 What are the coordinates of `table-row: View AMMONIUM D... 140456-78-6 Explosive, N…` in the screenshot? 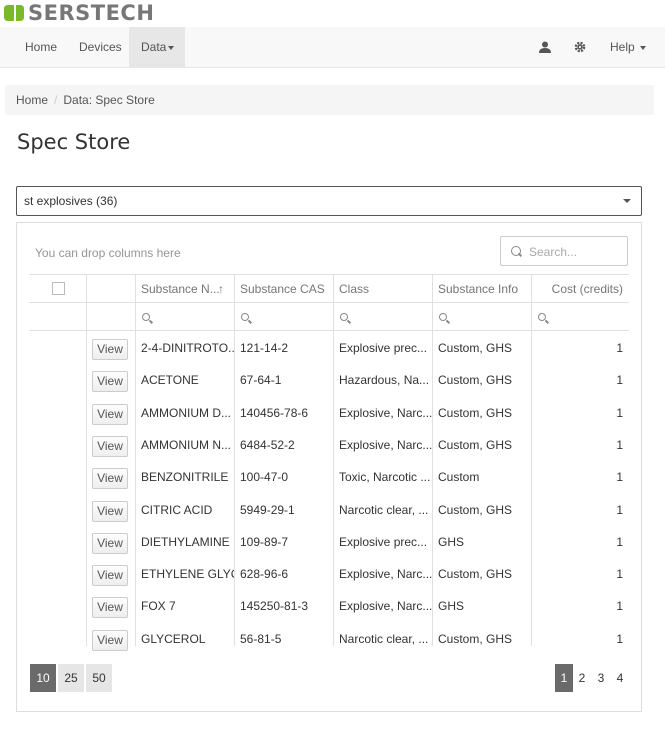 It's located at (329, 413).